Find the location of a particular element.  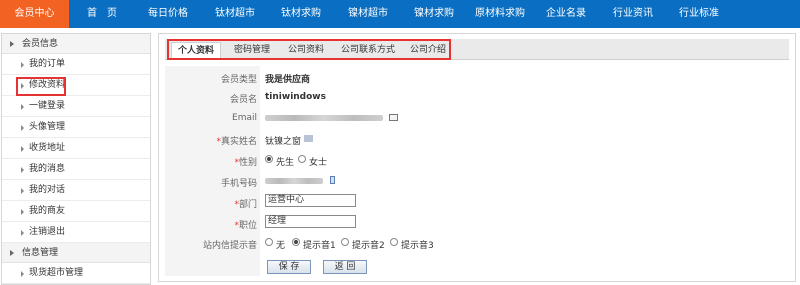

email-label: Email is located at coordinates (244, 118).